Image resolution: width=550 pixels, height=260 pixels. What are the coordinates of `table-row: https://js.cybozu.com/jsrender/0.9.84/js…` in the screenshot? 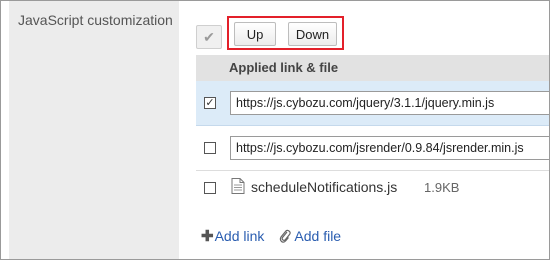 It's located at (372, 148).